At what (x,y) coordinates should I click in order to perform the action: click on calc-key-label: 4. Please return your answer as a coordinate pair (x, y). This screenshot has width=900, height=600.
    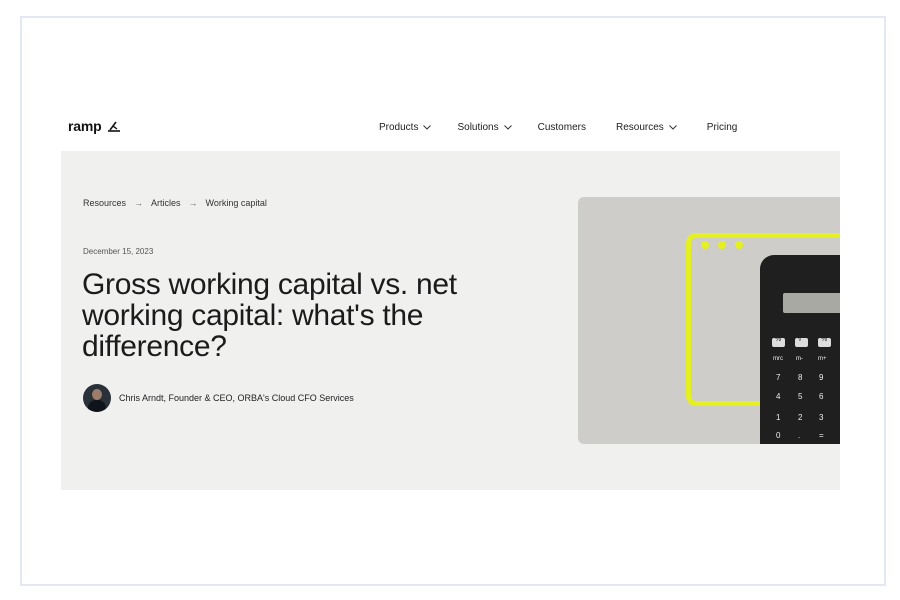
    Looking at the image, I should click on (778, 396).